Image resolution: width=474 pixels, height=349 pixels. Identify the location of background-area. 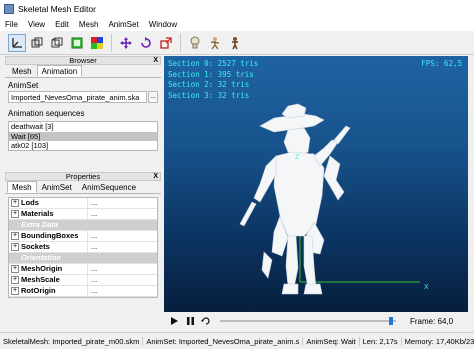
(421, 9).